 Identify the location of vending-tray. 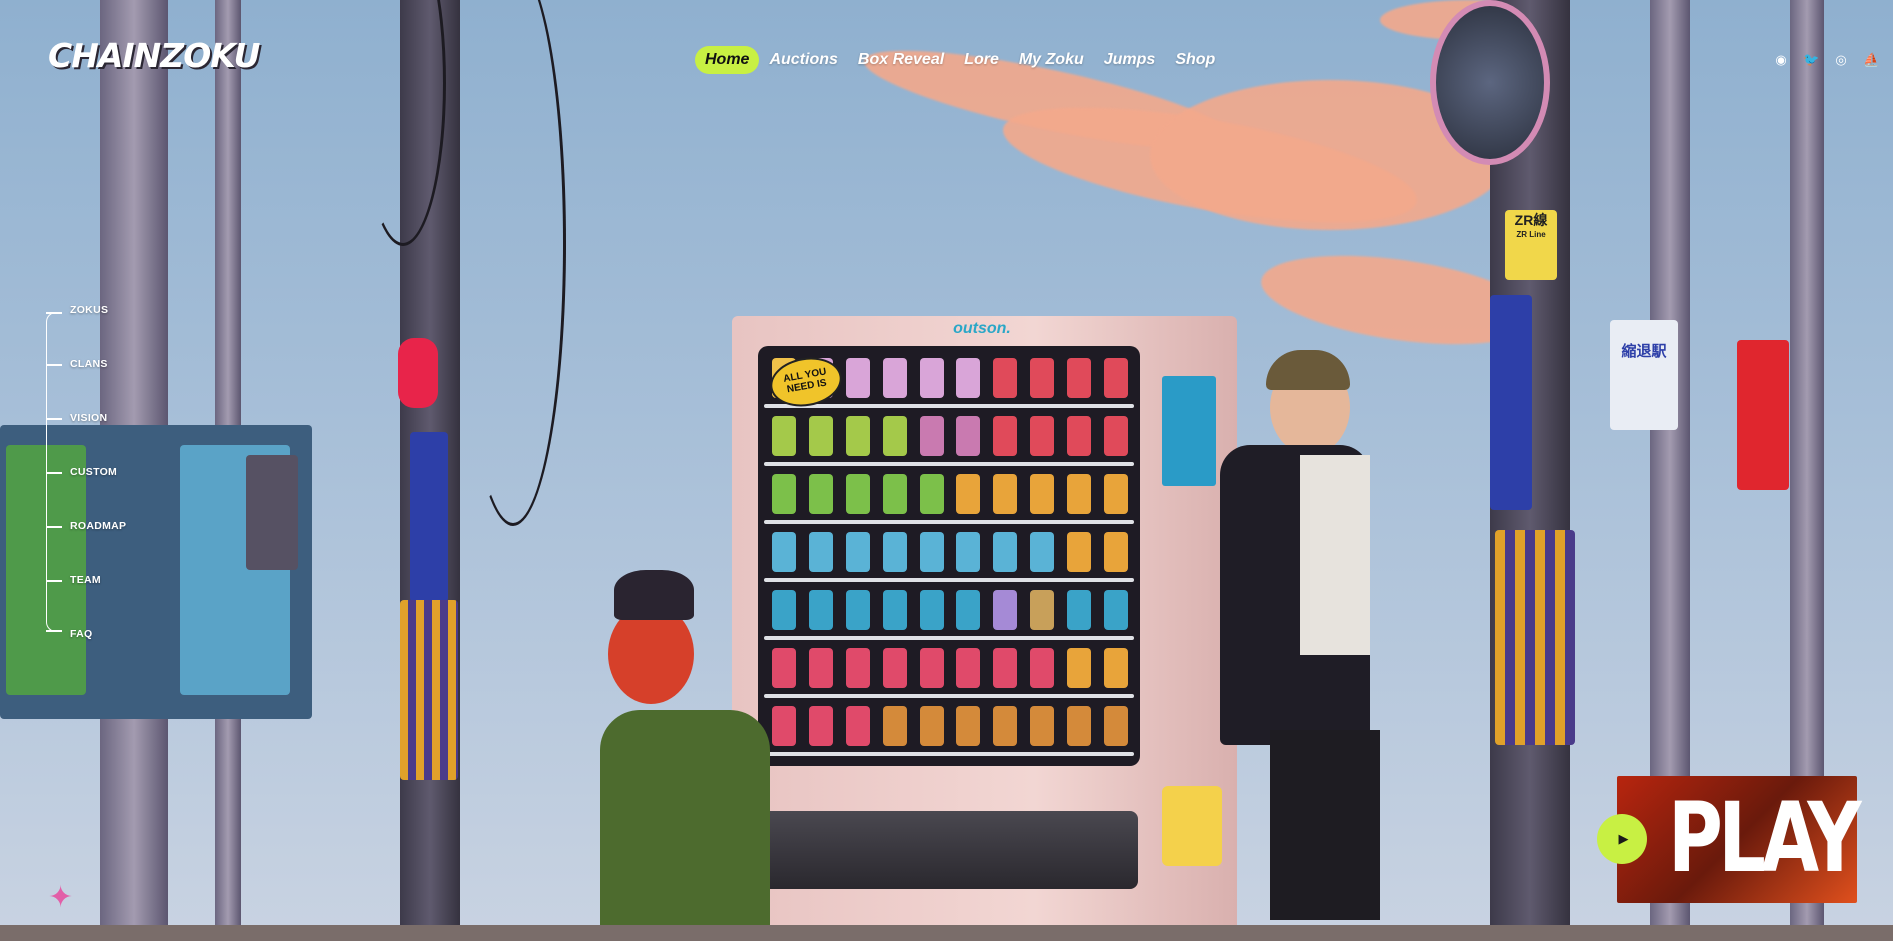
(949, 850).